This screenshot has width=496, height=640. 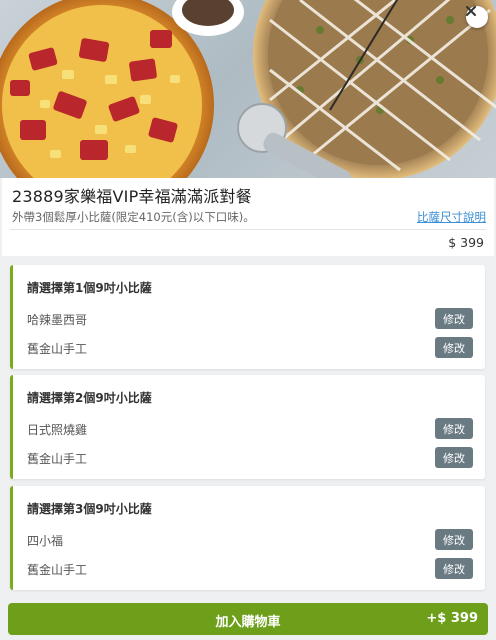 What do you see at coordinates (132, 196) in the screenshot?
I see `product-title: 23889家樂福VIP幸福滿滿派對餐` at bounding box center [132, 196].